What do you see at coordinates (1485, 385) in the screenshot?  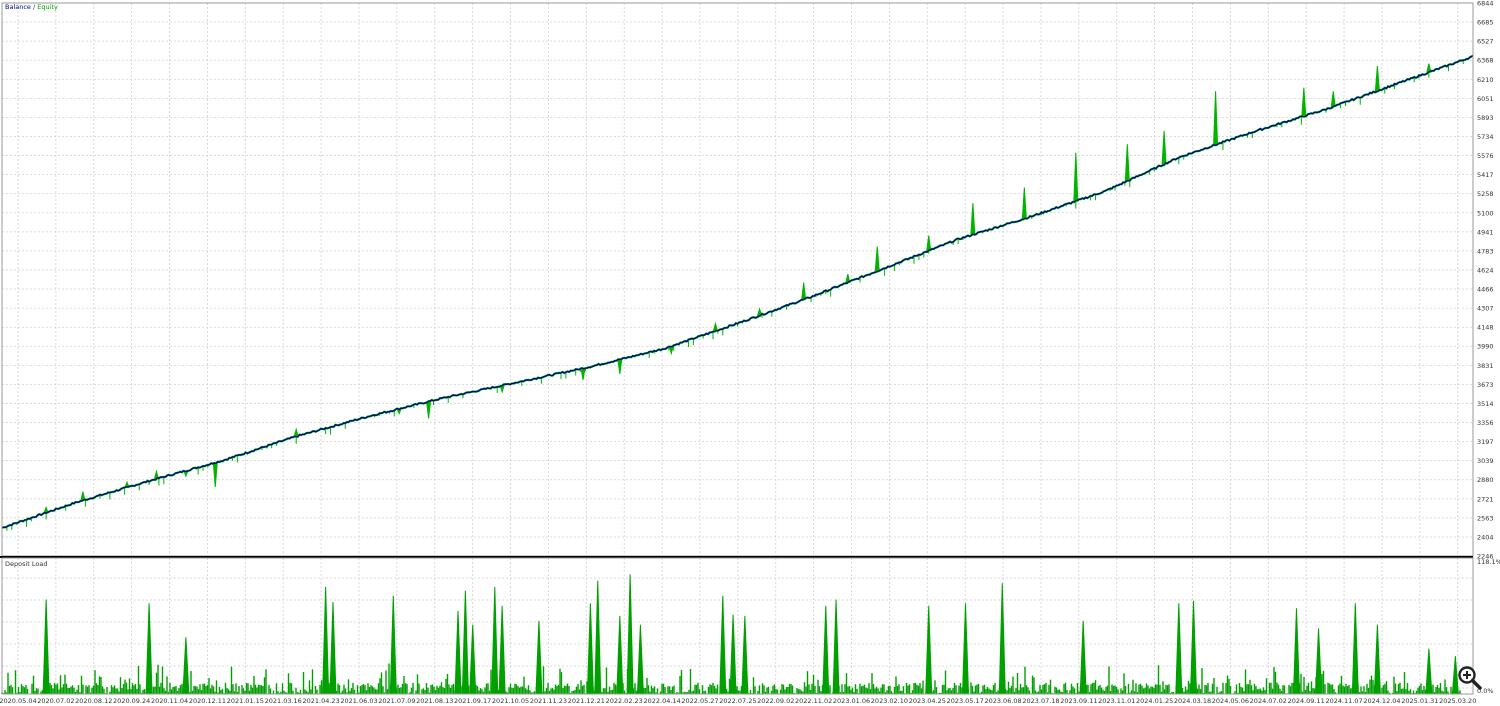 I see `y-tick-label: 3673` at bounding box center [1485, 385].